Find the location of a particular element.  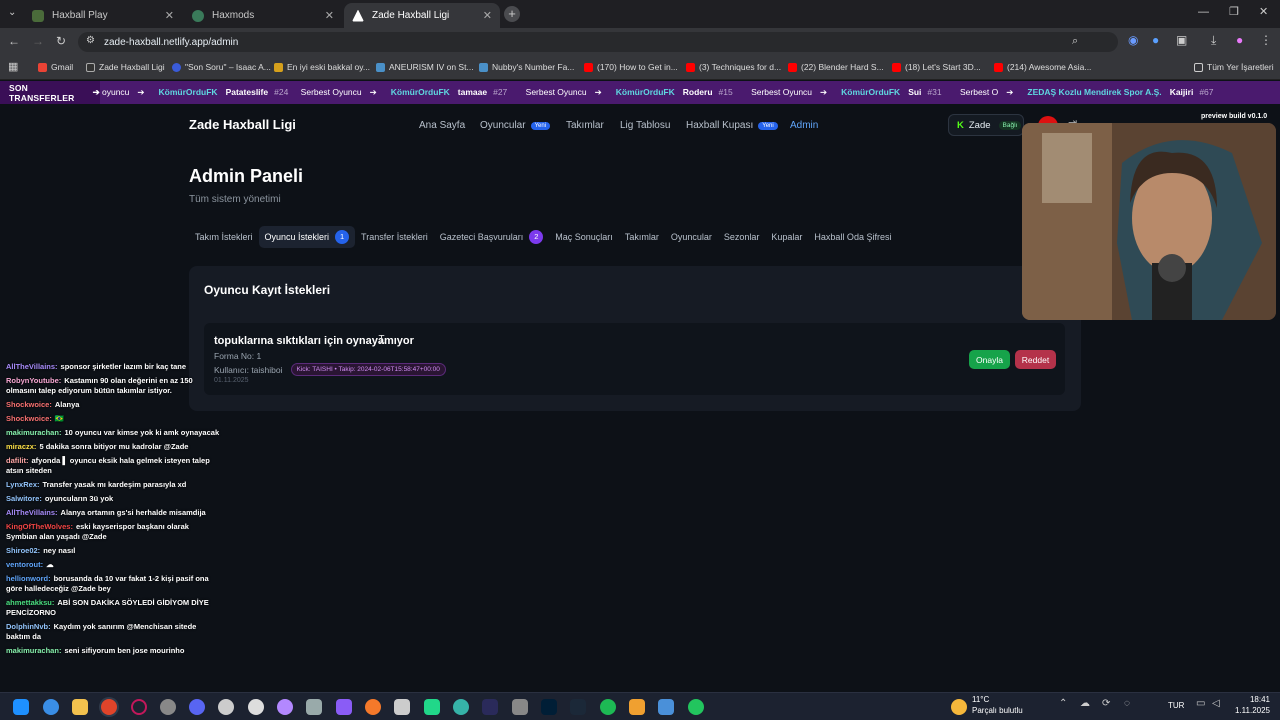

tab-journalist-applications: Gazeteci Başvuruları 2 is located at coordinates (492, 237).